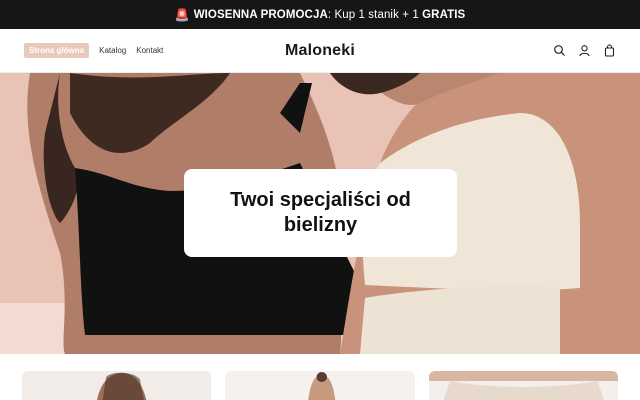 The height and width of the screenshot is (400, 640). I want to click on collection-cards, so click(320, 377).